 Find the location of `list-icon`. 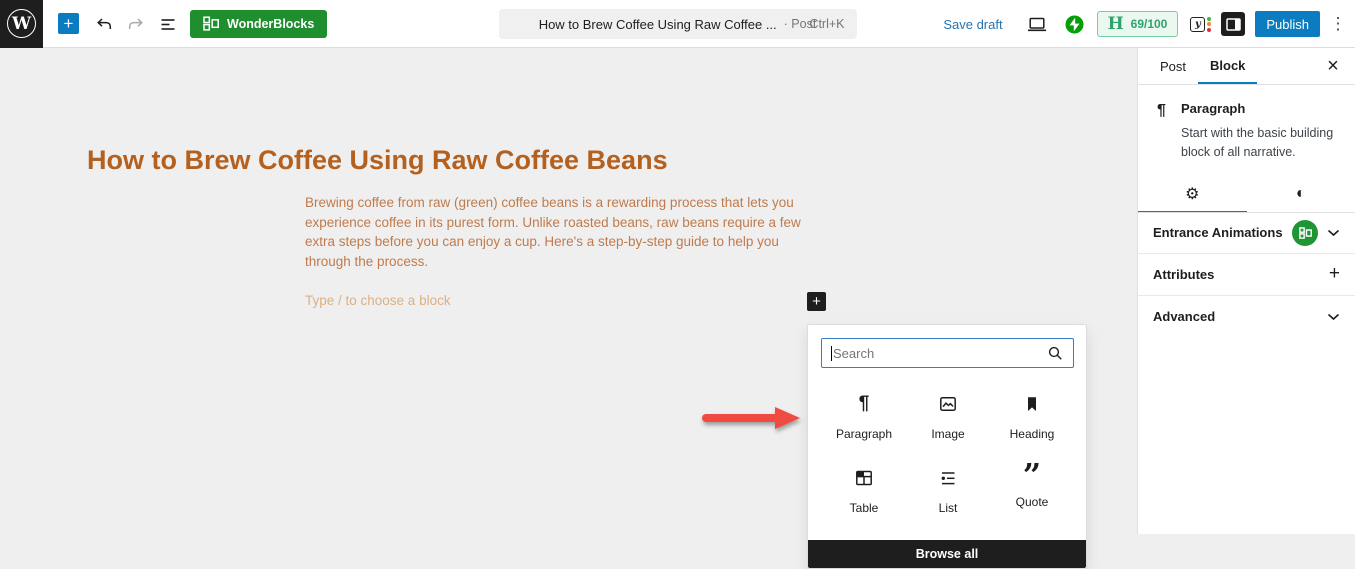

list-icon is located at coordinates (948, 478).